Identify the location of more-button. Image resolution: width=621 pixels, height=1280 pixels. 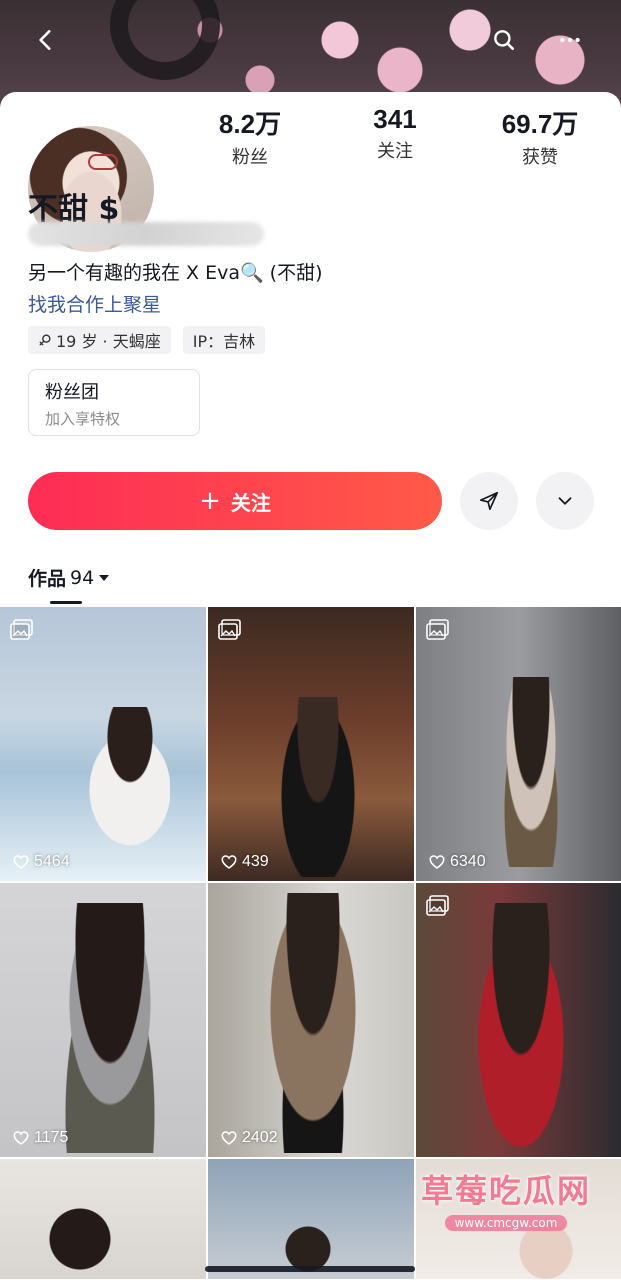
(570, 40).